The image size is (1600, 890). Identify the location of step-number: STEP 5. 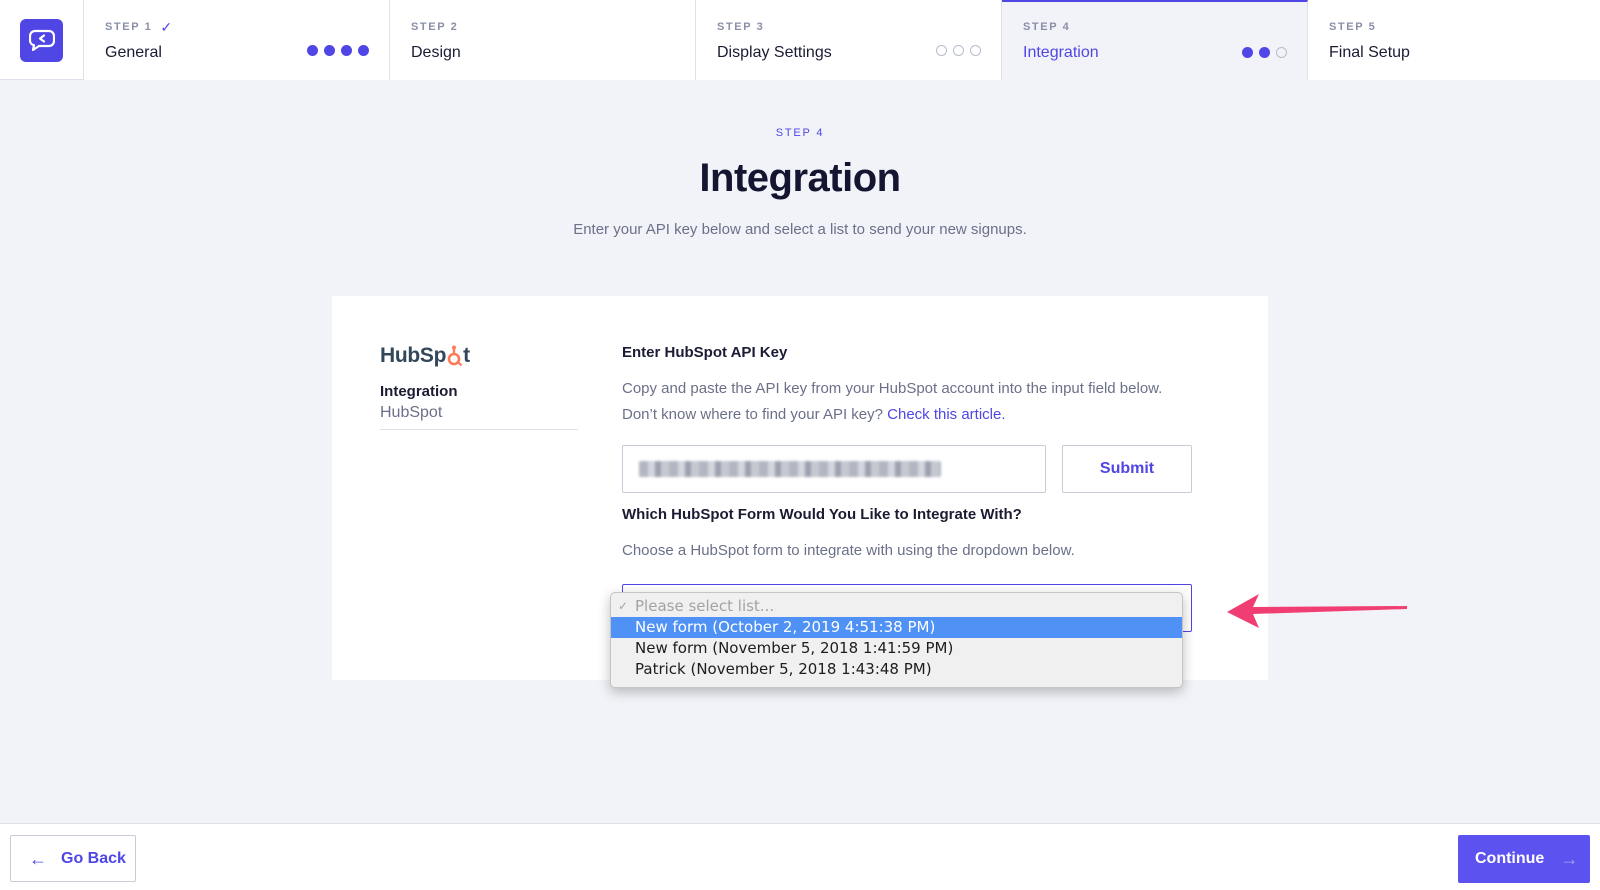
(1353, 27).